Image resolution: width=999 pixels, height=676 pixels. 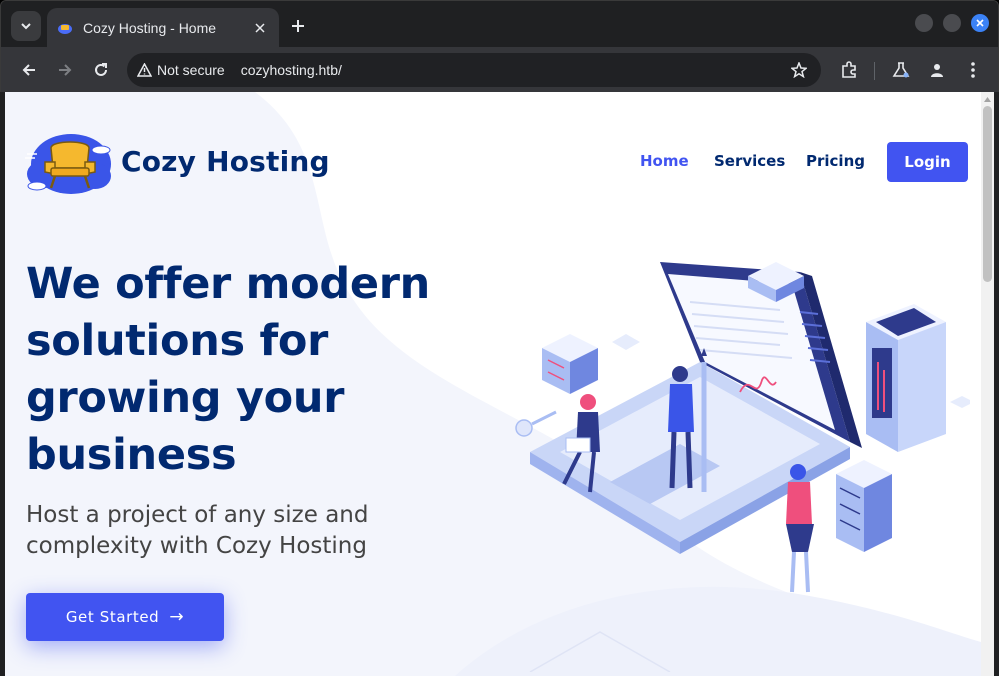 I want to click on menu-icon, so click(x=973, y=70).